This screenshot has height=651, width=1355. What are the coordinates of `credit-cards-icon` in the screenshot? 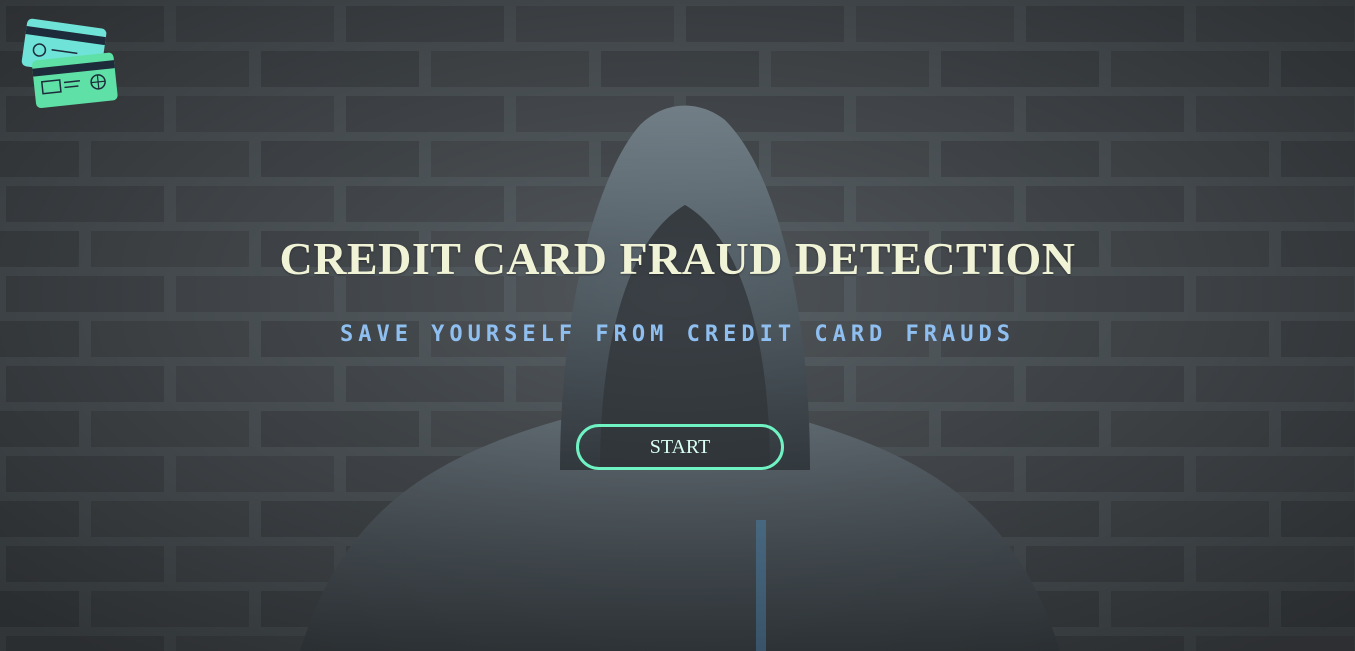 It's located at (69, 63).